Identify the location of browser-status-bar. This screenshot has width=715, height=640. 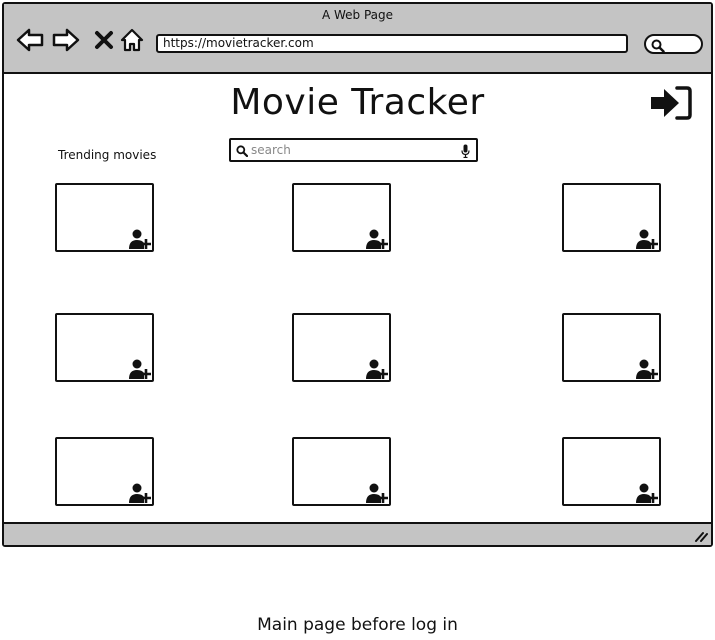
(357, 533).